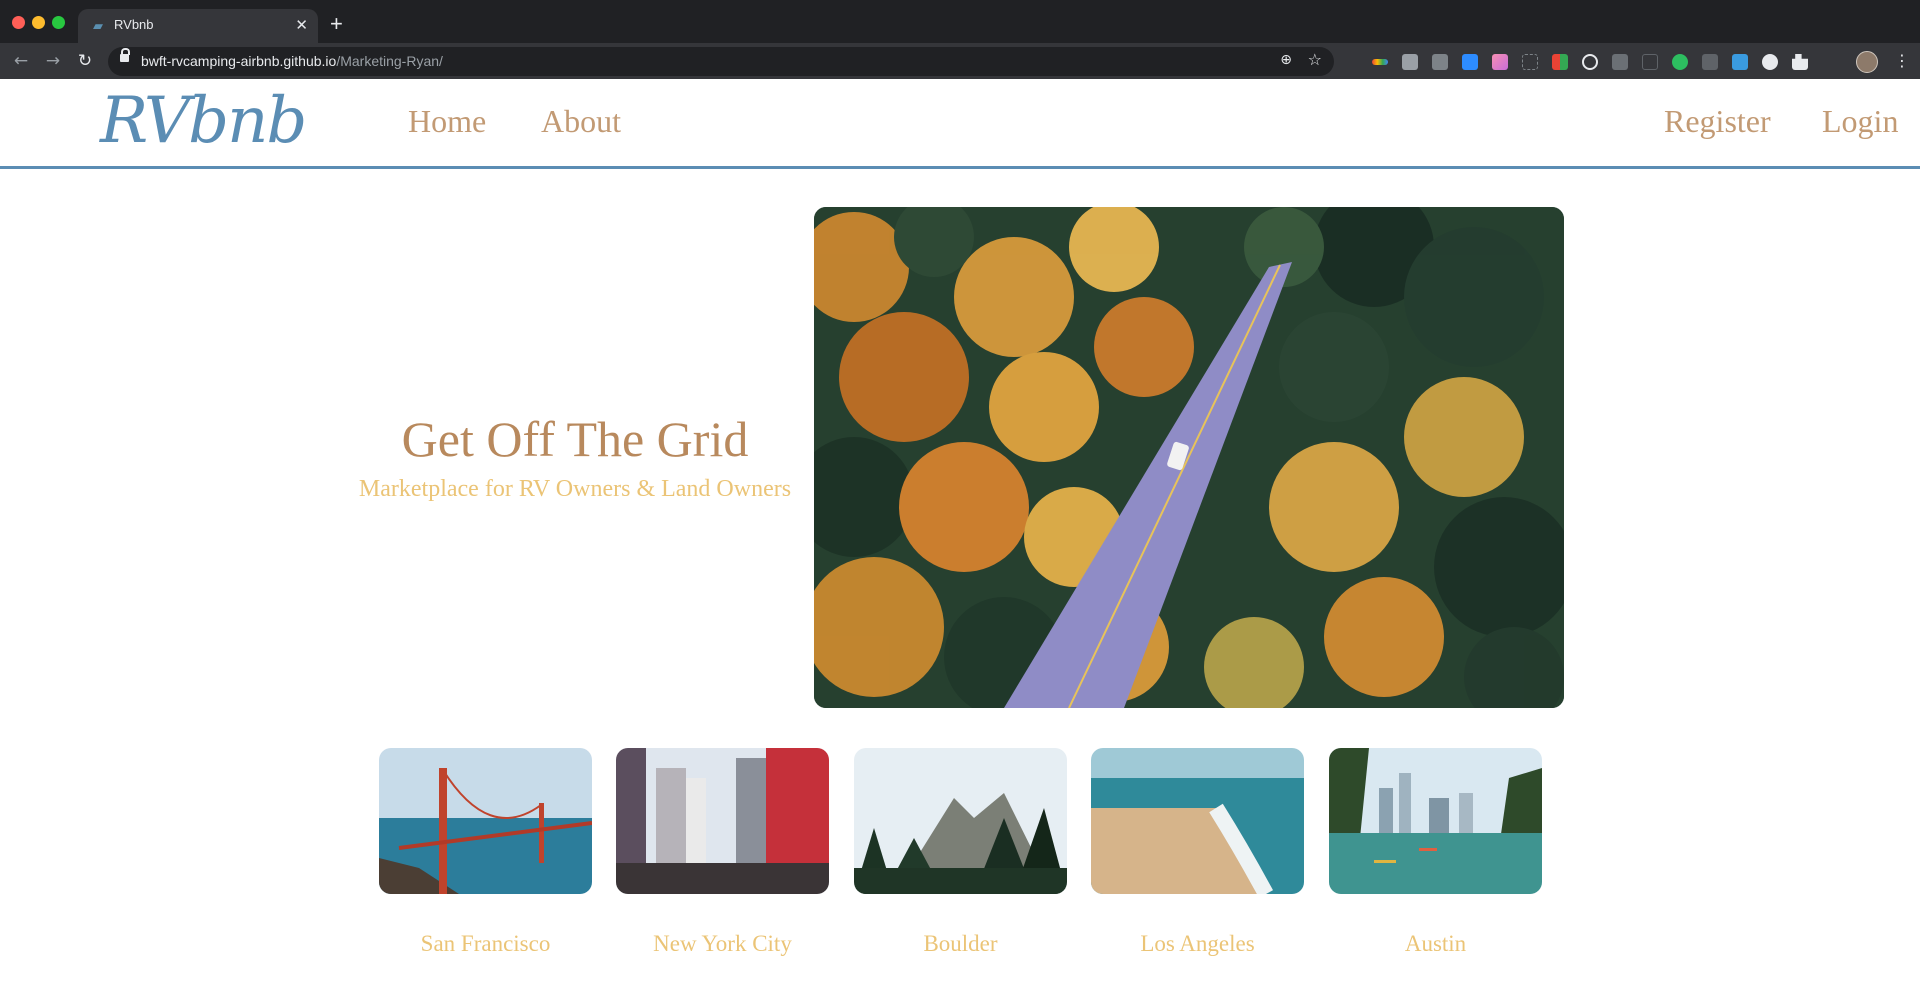 Image resolution: width=1920 pixels, height=990 pixels. Describe the element at coordinates (1717, 121) in the screenshot. I see `nav-register-link: Register` at that location.